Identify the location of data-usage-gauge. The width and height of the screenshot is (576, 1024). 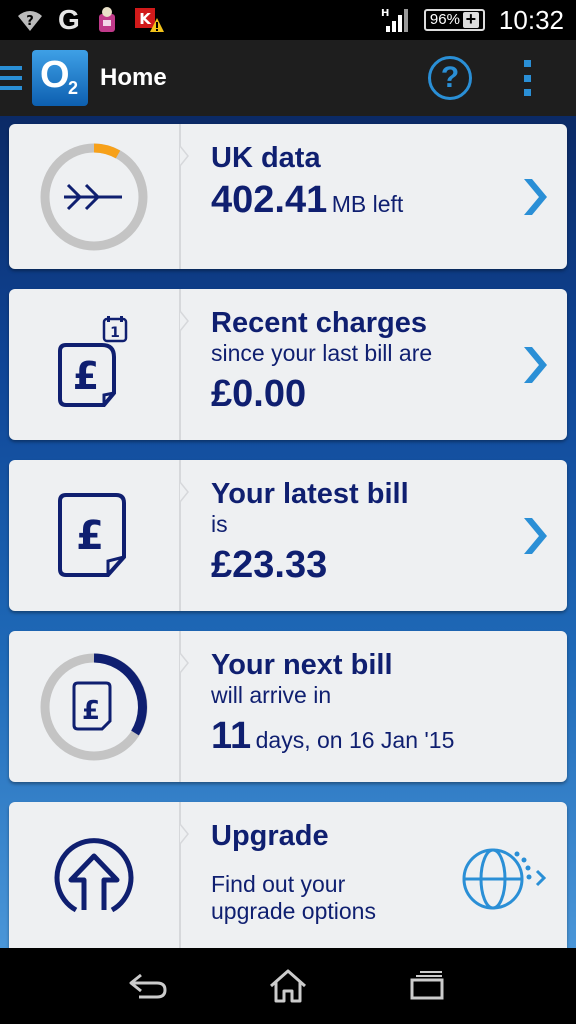
(94, 196).